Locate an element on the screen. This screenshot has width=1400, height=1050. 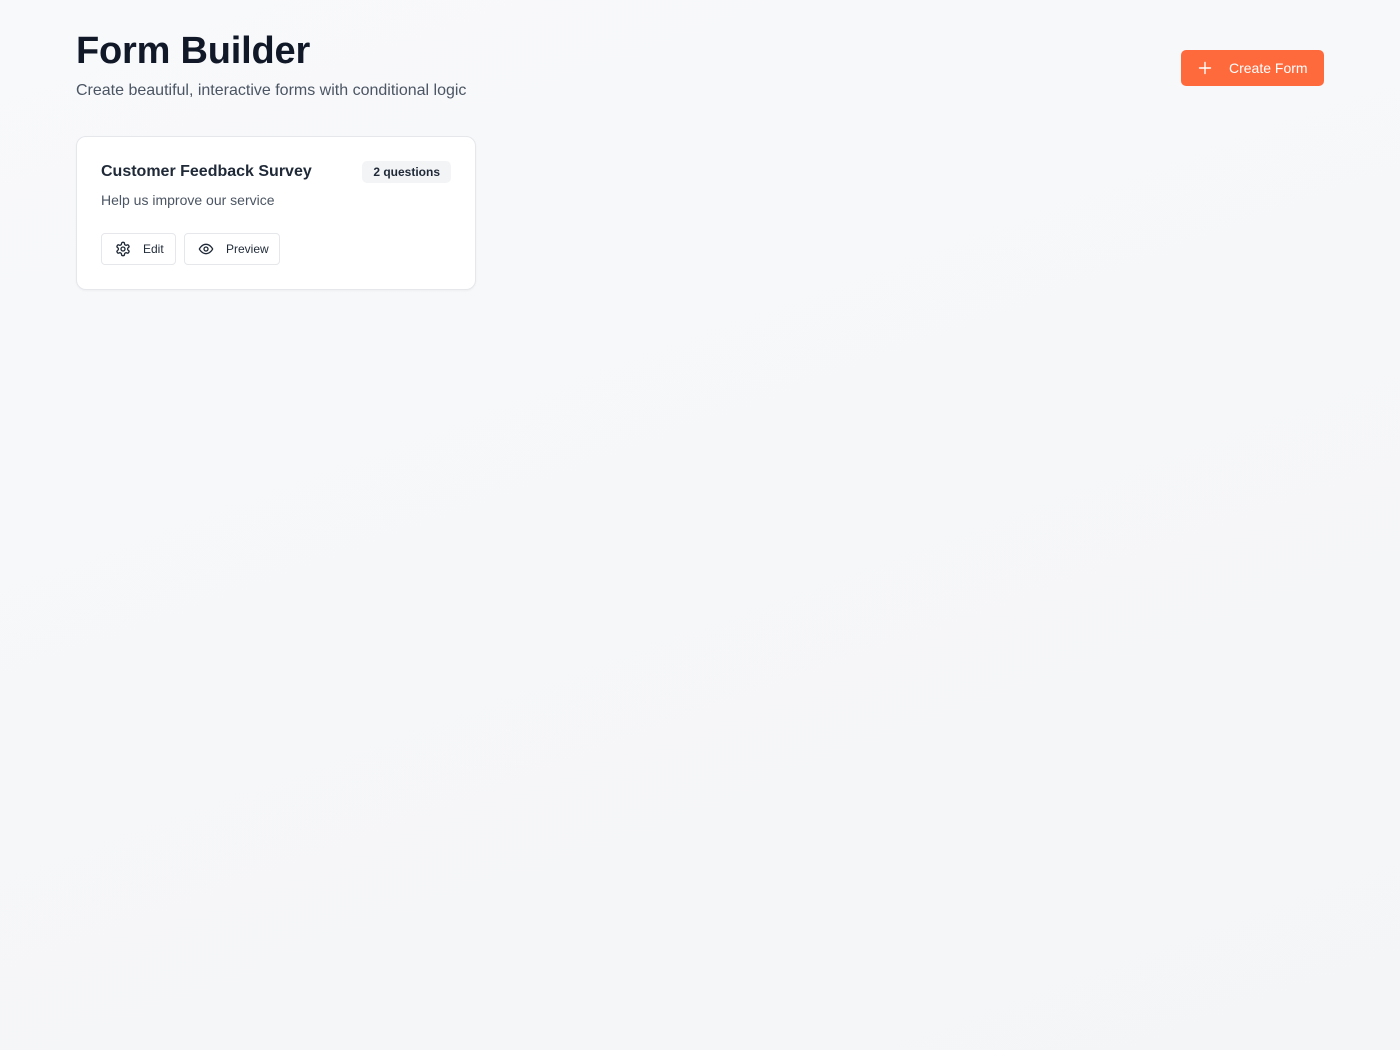
form-card-title: Customer Feedback Survey is located at coordinates (206, 171).